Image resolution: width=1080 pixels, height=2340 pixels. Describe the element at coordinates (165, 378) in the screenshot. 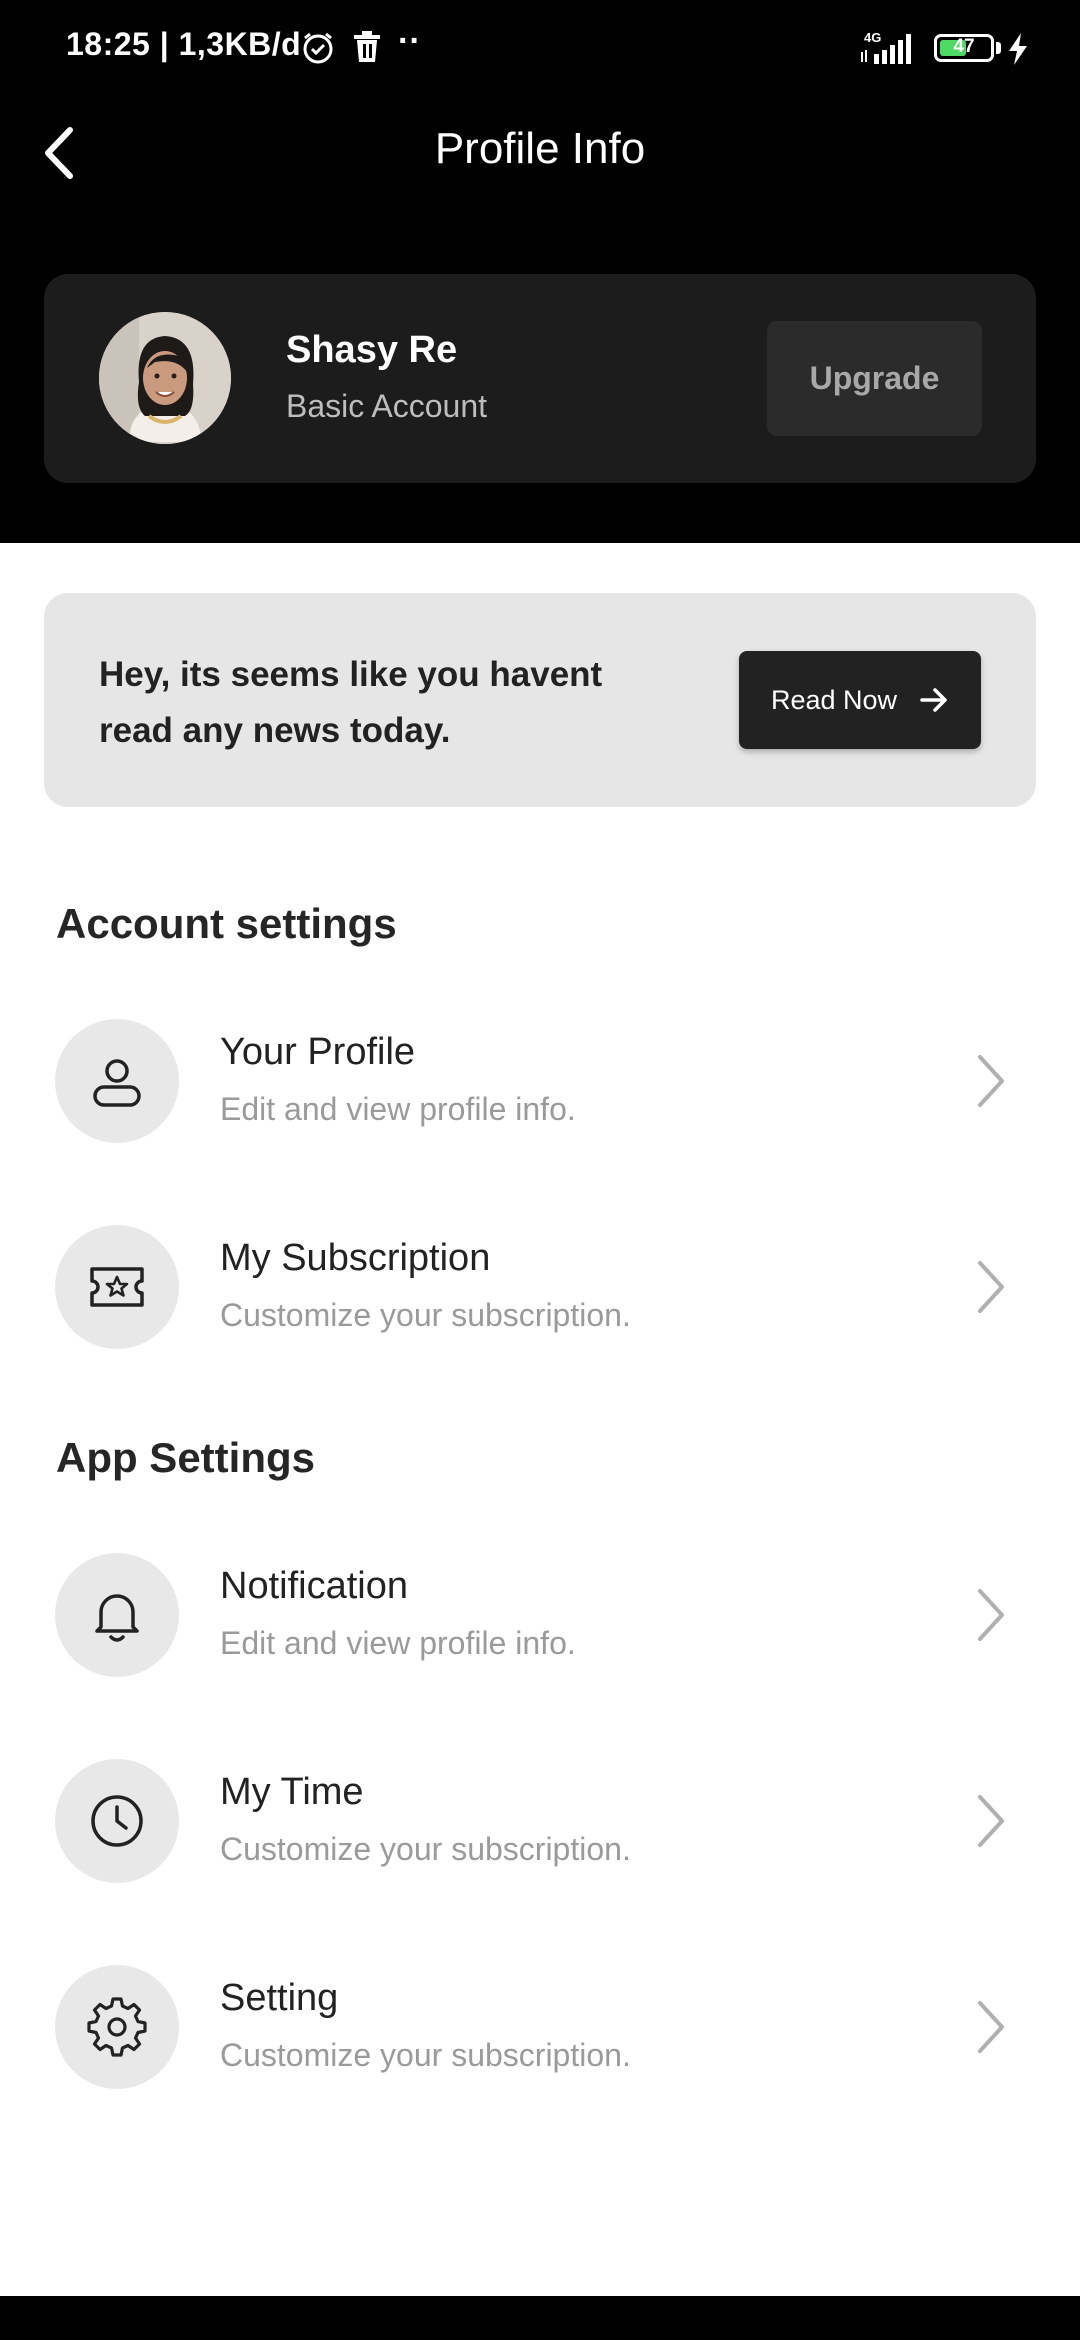

I see `avatar` at that location.